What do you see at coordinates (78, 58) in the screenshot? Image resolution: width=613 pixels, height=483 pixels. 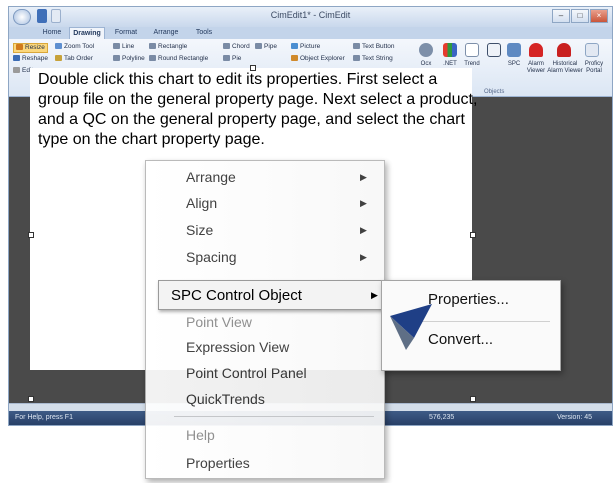 I see `tab-order-label: Tab Order` at bounding box center [78, 58].